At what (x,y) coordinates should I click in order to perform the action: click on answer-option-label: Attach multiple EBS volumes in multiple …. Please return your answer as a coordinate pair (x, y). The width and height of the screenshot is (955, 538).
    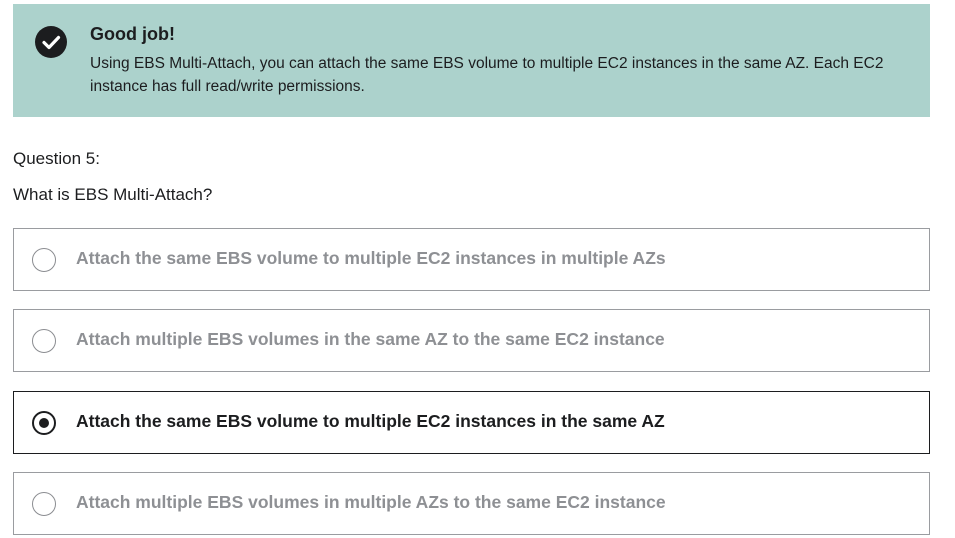
    Looking at the image, I should click on (371, 502).